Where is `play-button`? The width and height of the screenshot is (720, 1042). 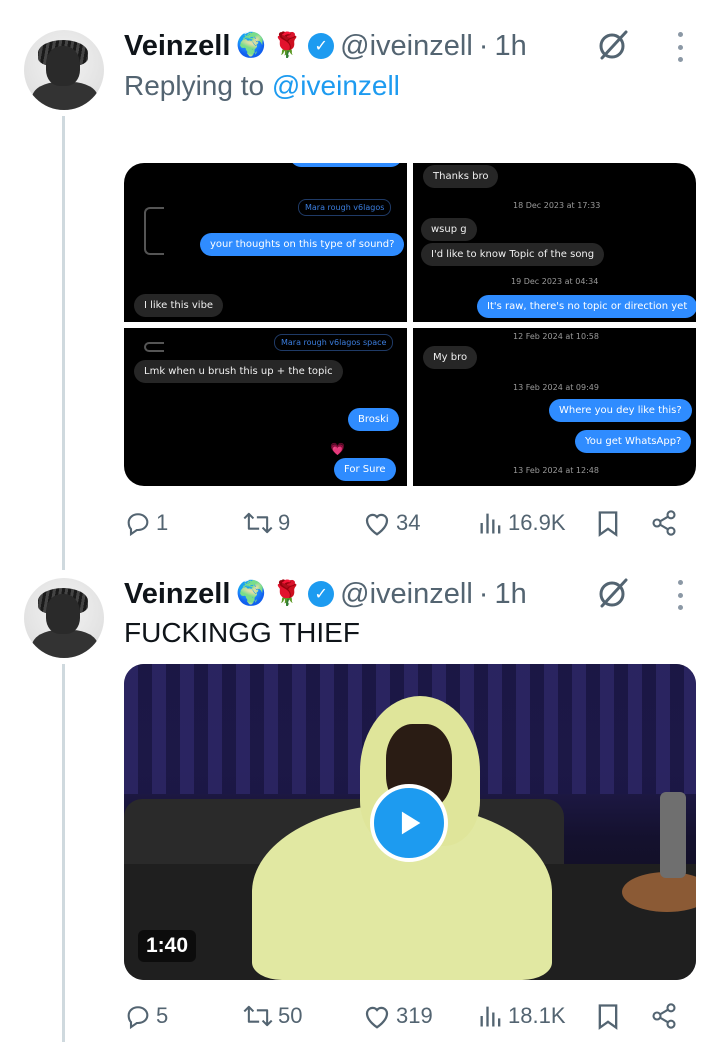
play-button is located at coordinates (409, 823).